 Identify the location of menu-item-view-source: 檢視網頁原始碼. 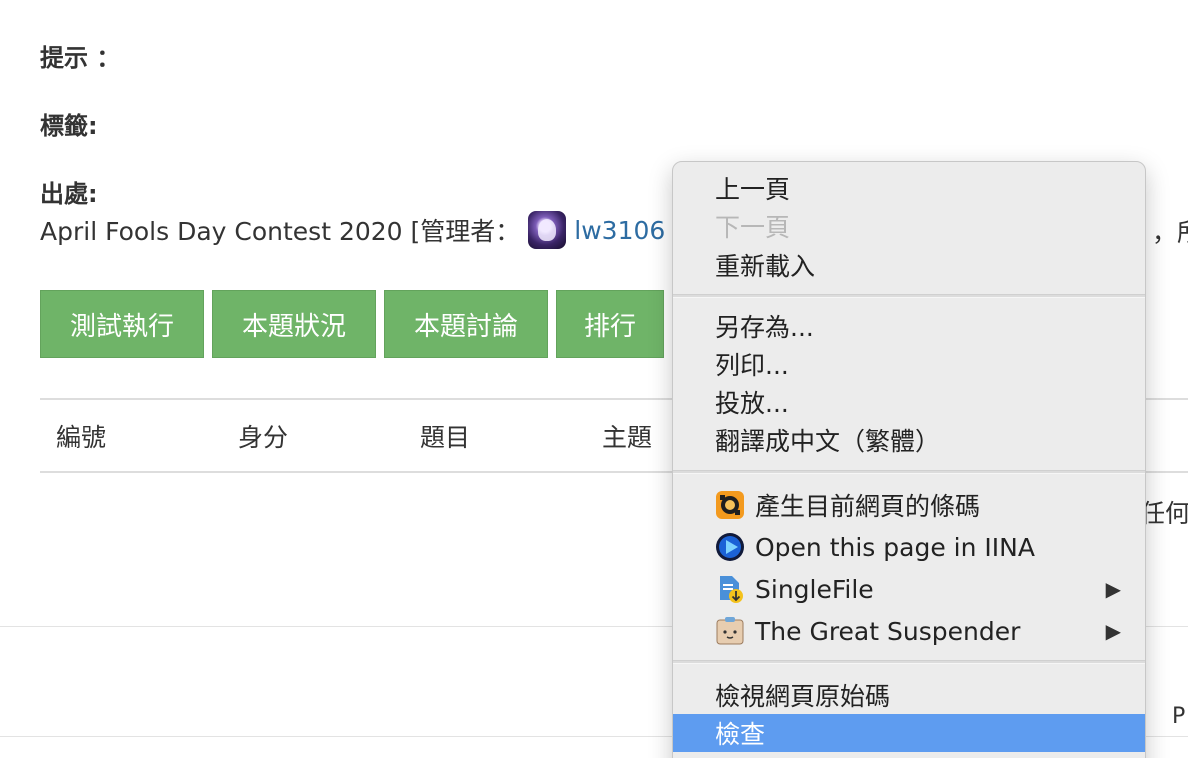
(909, 695).